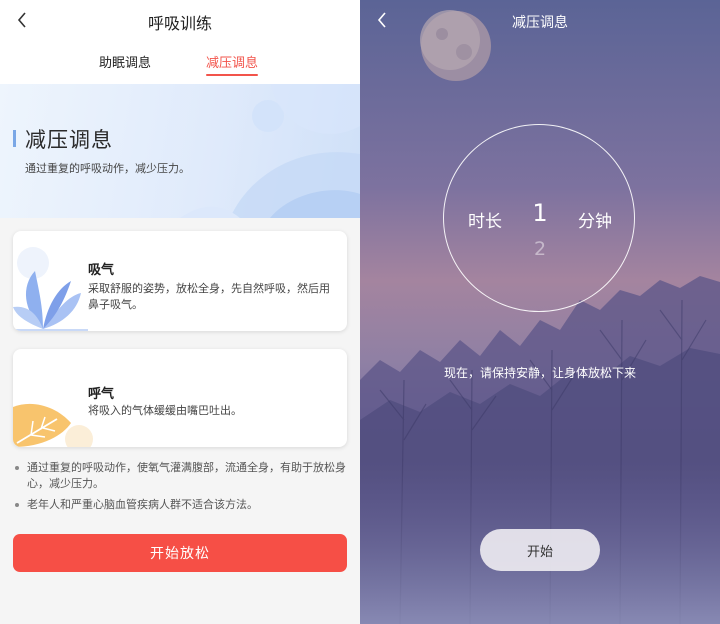 Image resolution: width=720 pixels, height=624 pixels. Describe the element at coordinates (540, 23) in the screenshot. I see `page-title: 减压调息` at that location.